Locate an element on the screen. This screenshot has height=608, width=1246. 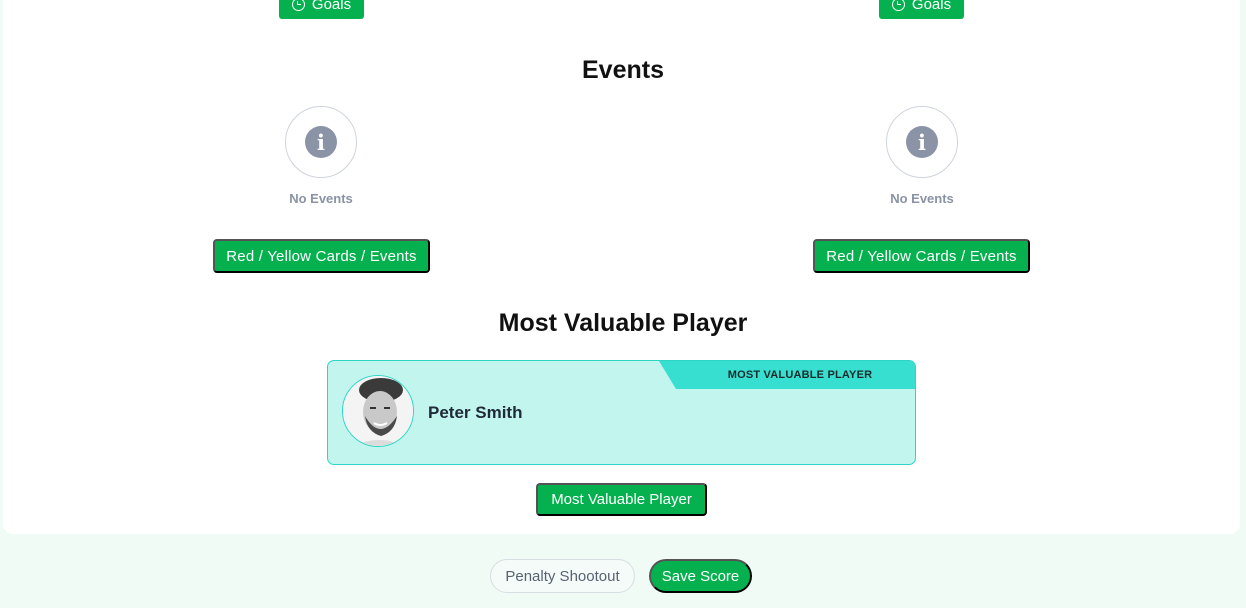
avatar is located at coordinates (378, 411).